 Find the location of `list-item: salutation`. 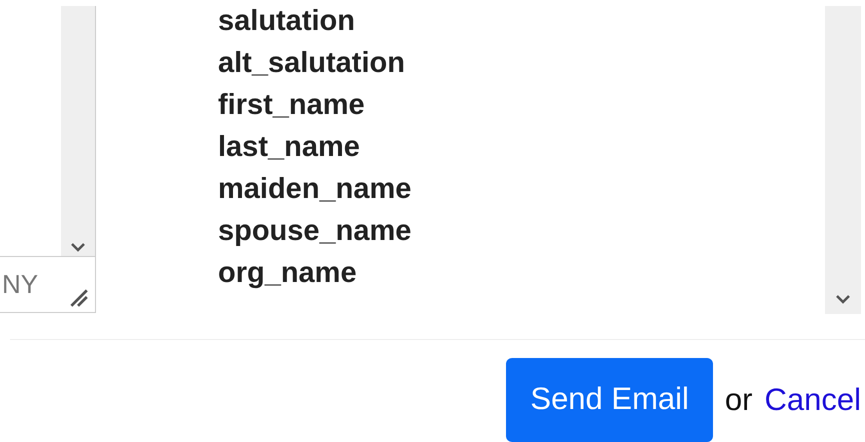

list-item: salutation is located at coordinates (521, 24).